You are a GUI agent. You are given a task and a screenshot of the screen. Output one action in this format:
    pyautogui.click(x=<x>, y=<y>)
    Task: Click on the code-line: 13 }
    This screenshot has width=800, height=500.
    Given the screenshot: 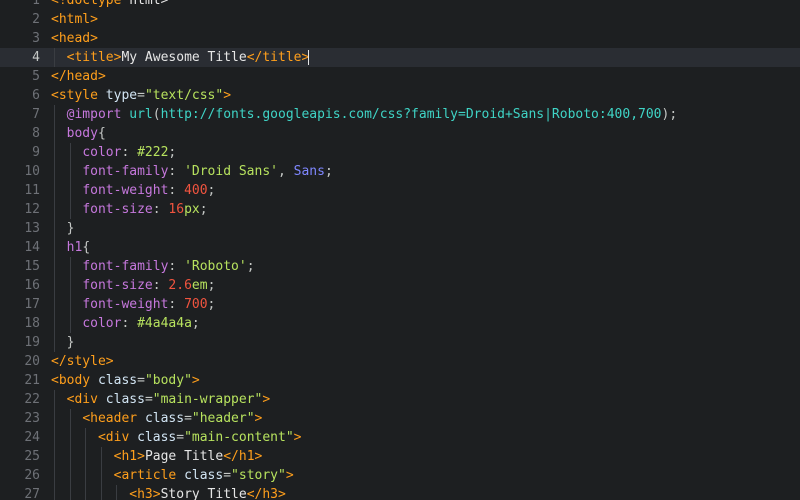 What is the action you would take?
    pyautogui.click(x=400, y=228)
    